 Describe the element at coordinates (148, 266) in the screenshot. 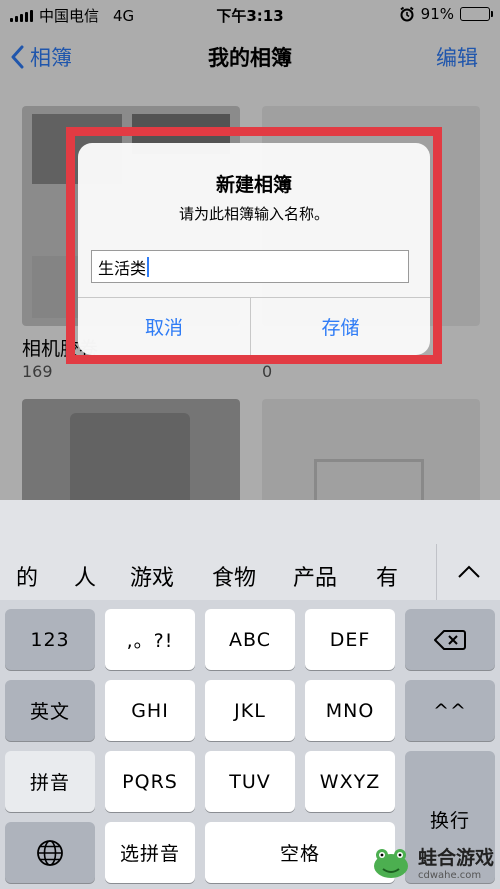

I see `text-cursor` at that location.